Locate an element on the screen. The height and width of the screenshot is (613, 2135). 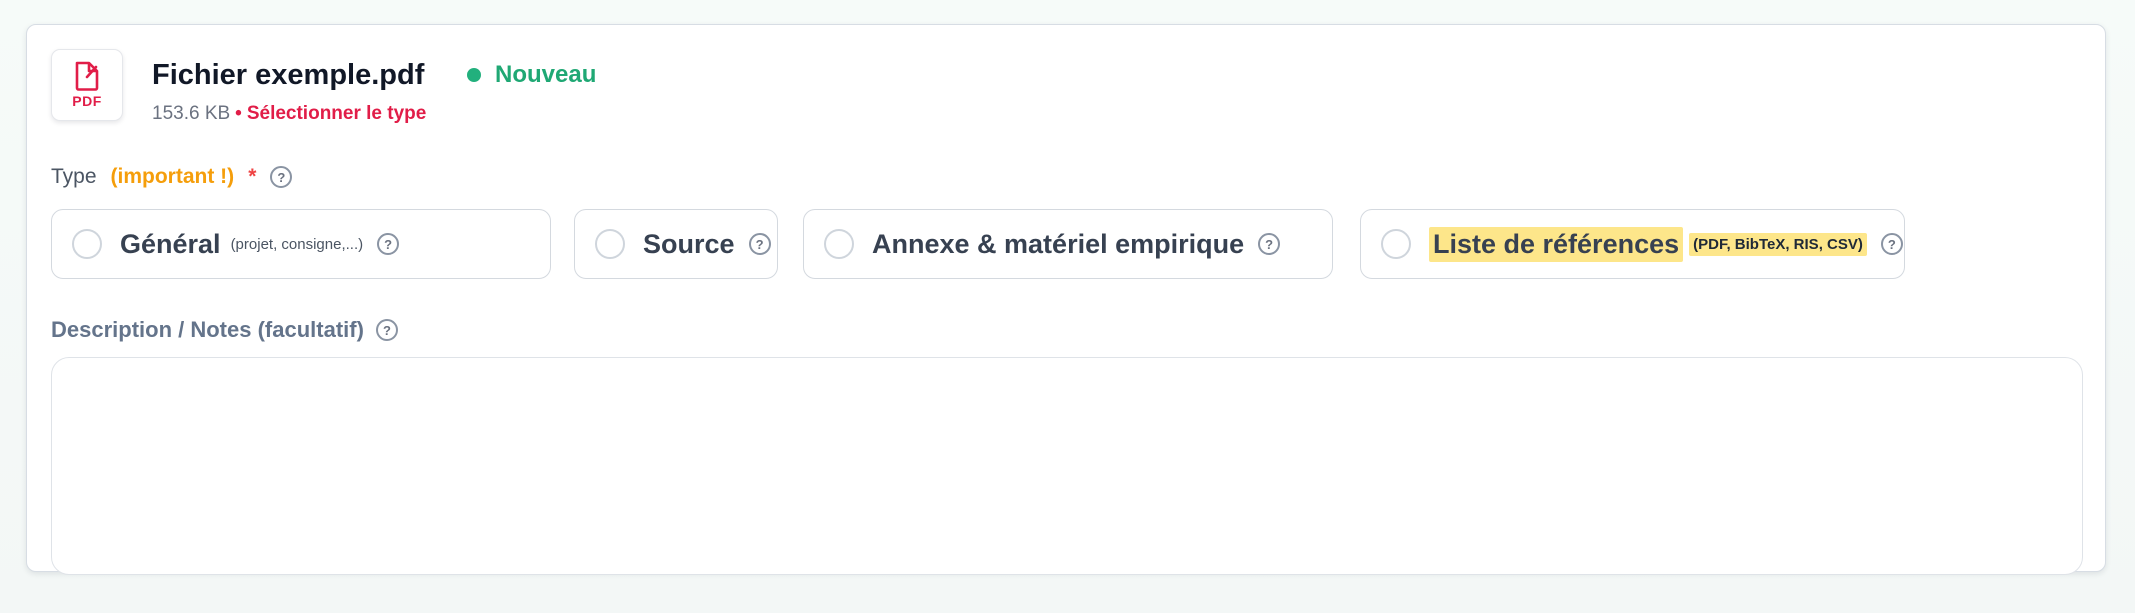
status-dot-icon is located at coordinates (474, 75).